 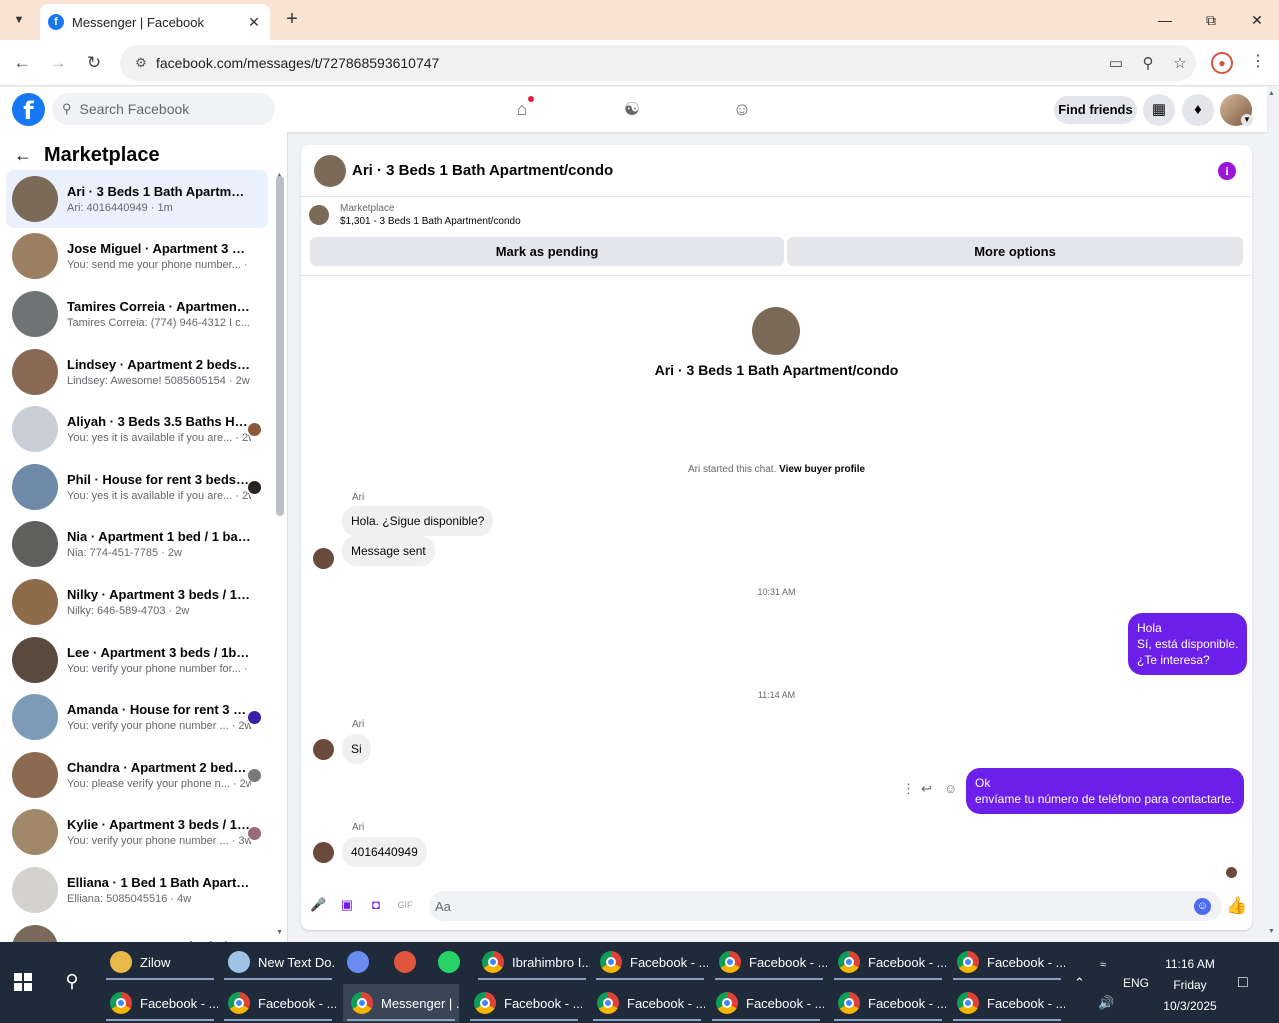 I want to click on notification-center-icon: □, so click(x=1243, y=983).